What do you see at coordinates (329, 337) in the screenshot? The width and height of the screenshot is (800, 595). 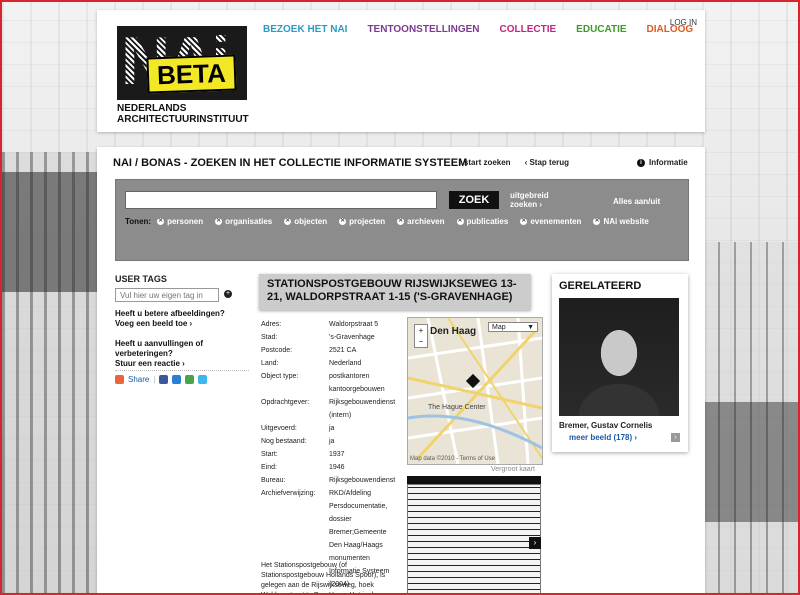 I see `property-row: Stad: 's-Gravenhage` at bounding box center [329, 337].